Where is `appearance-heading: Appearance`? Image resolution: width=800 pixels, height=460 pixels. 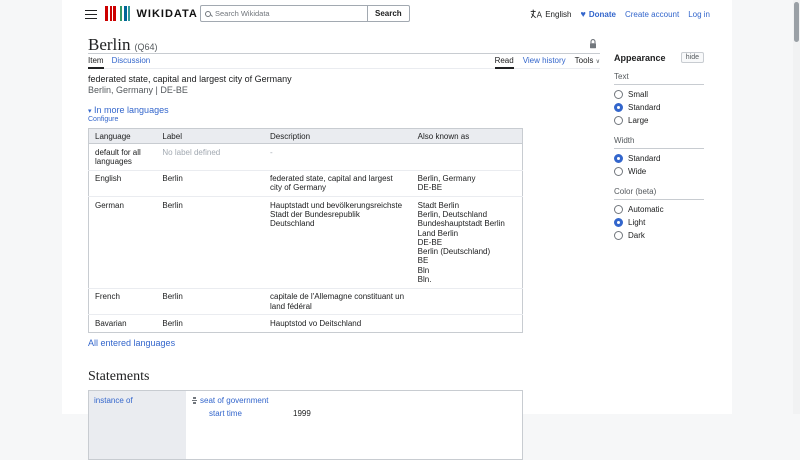 appearance-heading: Appearance is located at coordinates (640, 57).